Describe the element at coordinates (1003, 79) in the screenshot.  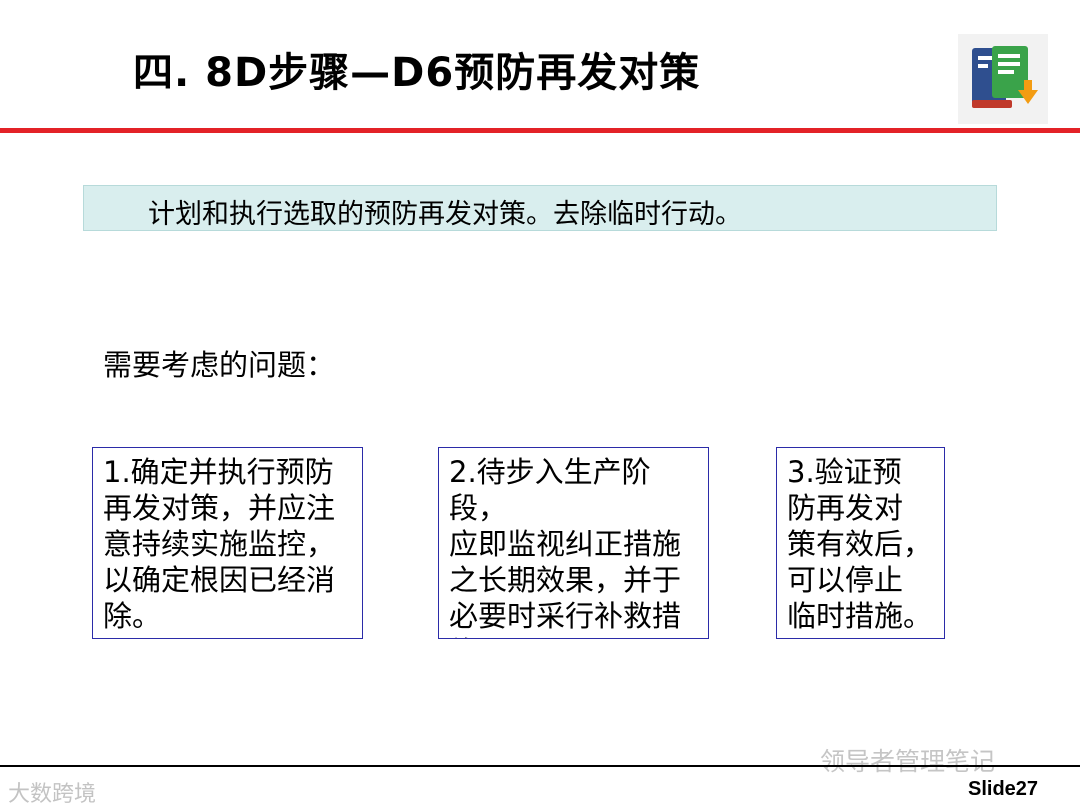
I see `book-document-icon` at that location.